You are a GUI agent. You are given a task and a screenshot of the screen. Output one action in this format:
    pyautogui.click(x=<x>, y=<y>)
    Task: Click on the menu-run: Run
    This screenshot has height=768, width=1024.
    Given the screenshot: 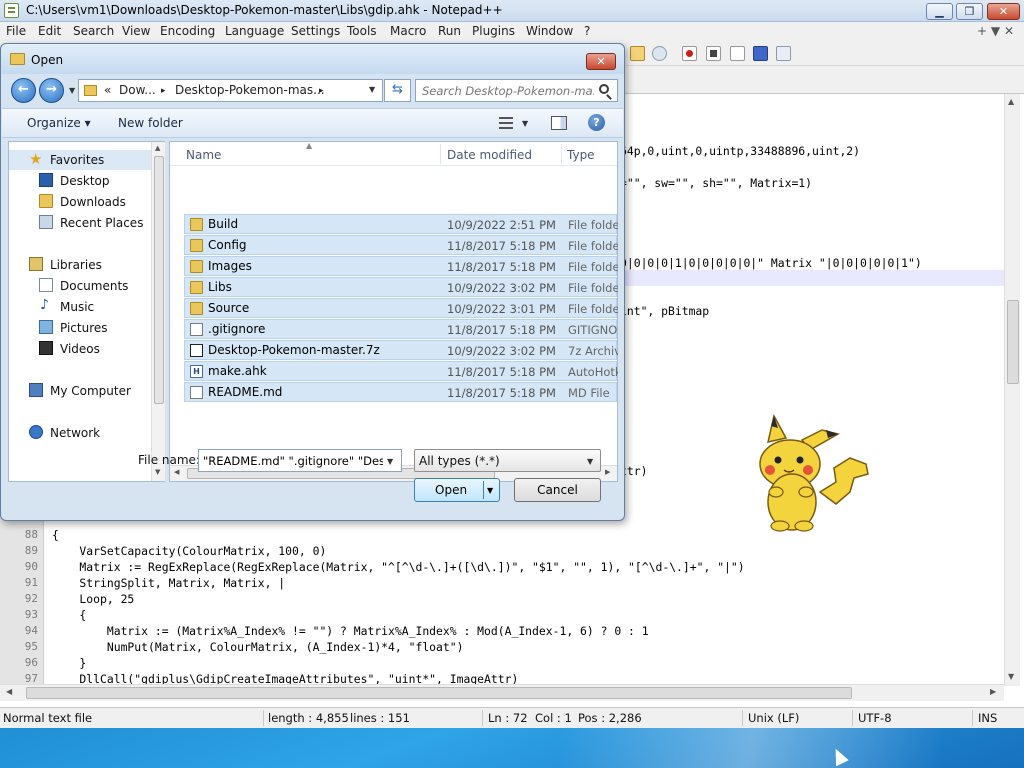 What is the action you would take?
    pyautogui.click(x=449, y=31)
    